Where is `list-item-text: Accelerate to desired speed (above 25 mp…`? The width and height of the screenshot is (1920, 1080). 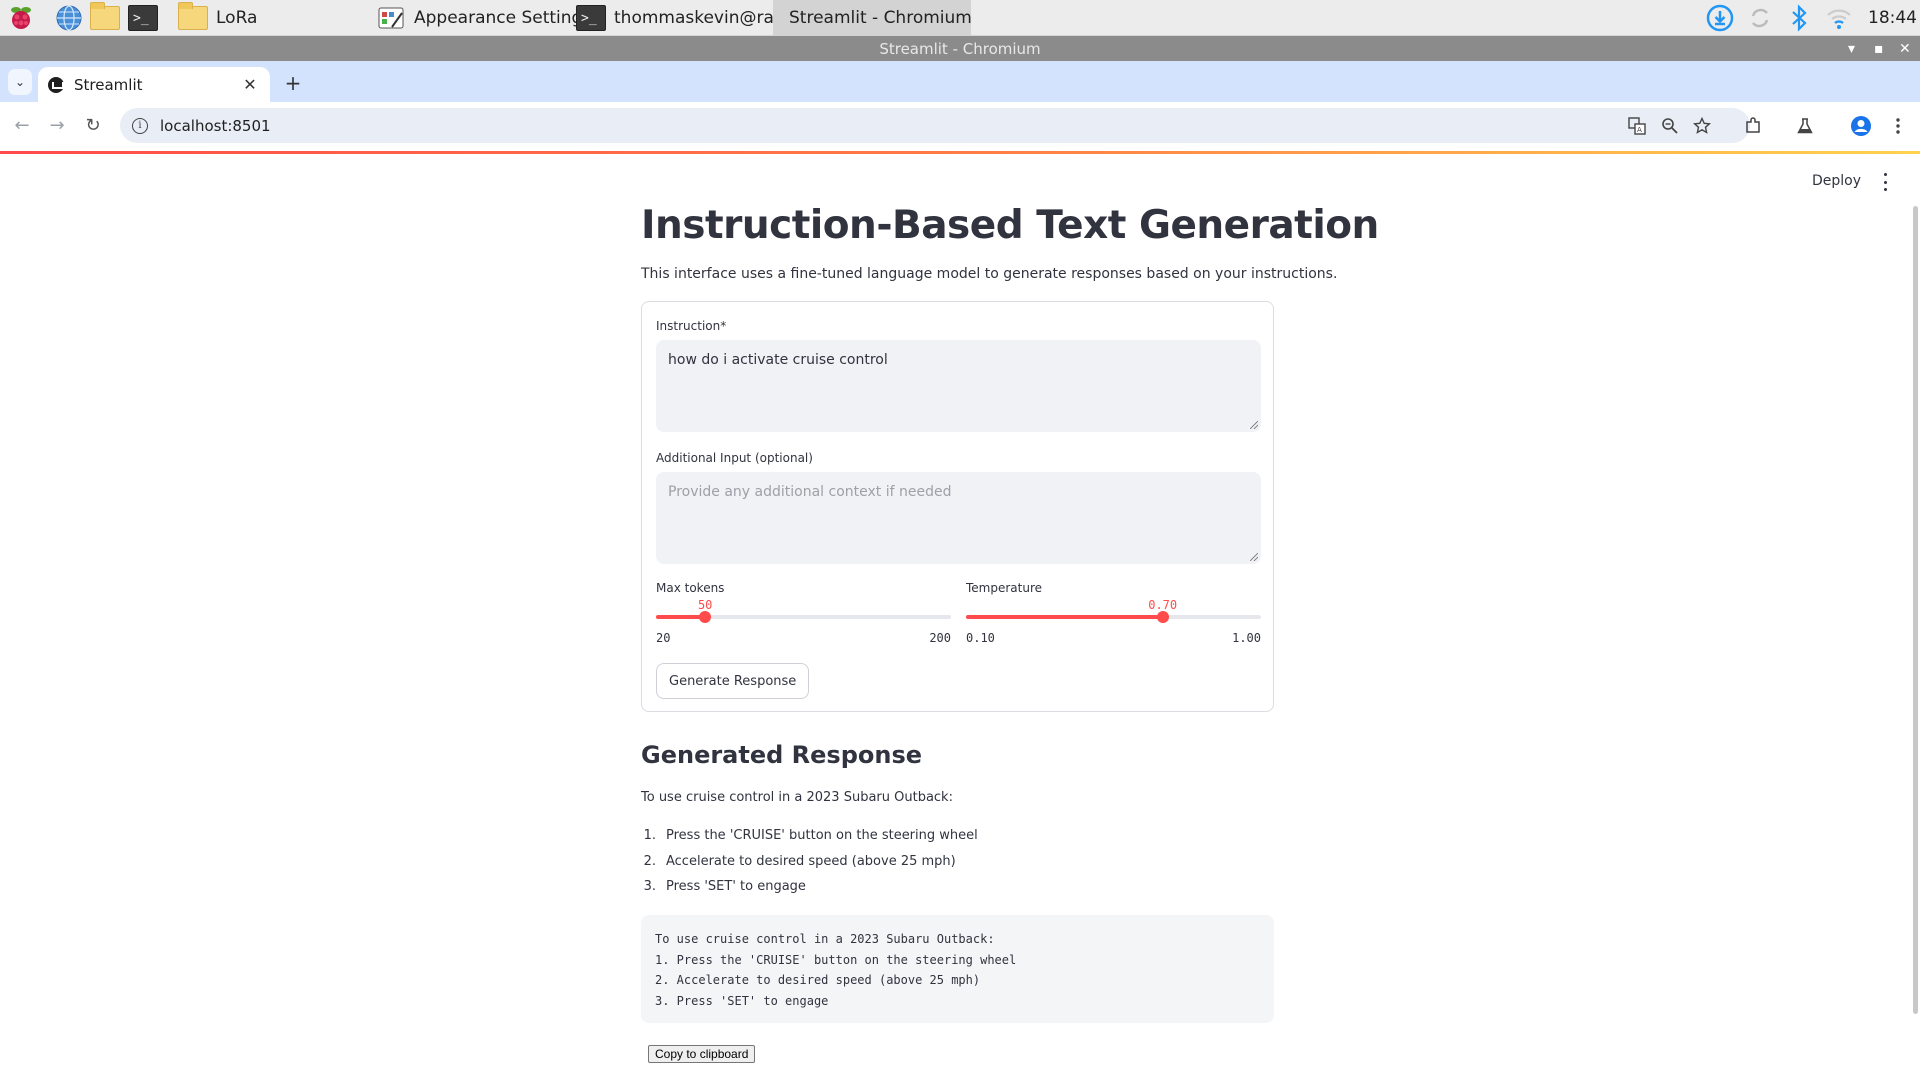 list-item-text: Accelerate to desired speed (above 25 mp… is located at coordinates (811, 861).